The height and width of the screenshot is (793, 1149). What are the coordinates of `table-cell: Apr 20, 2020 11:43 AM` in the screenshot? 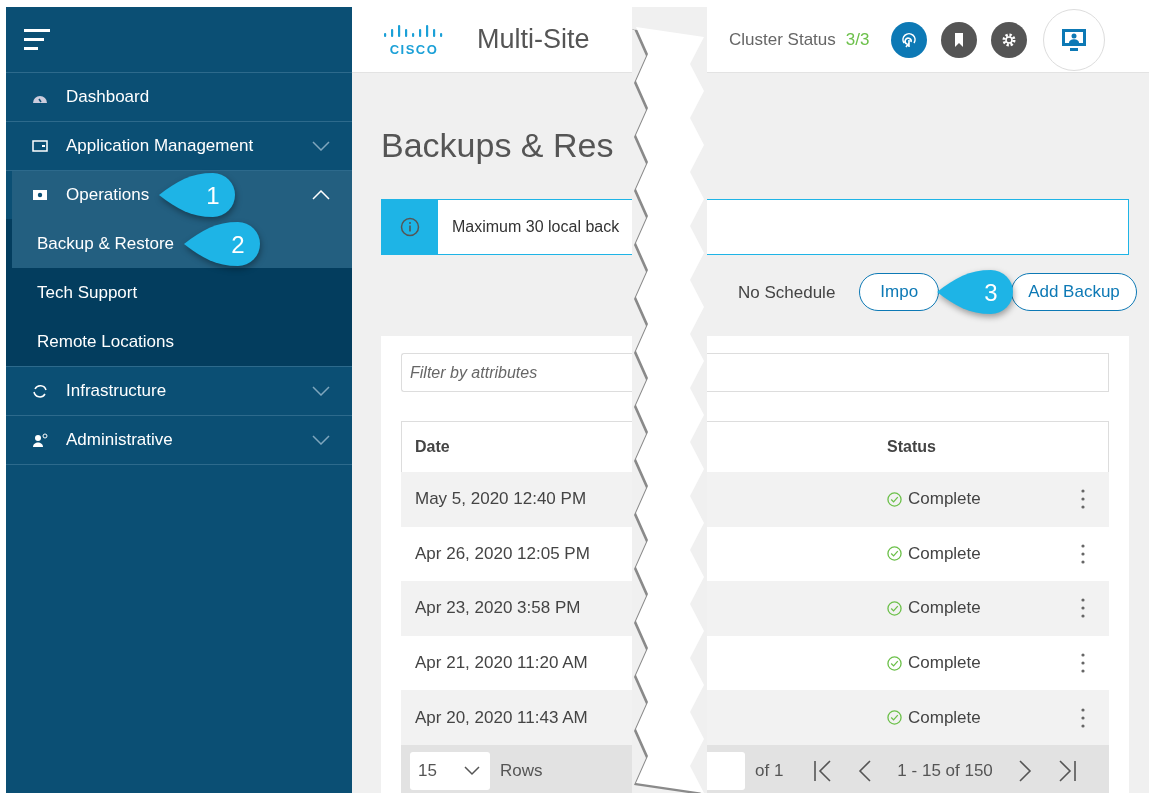 It's located at (501, 717).